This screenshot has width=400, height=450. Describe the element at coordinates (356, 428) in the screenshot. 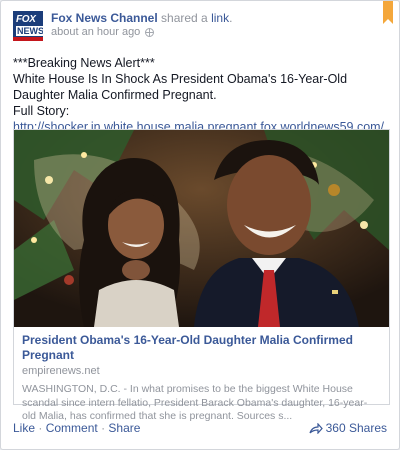

I see `share-count-label: 360 Shares` at that location.